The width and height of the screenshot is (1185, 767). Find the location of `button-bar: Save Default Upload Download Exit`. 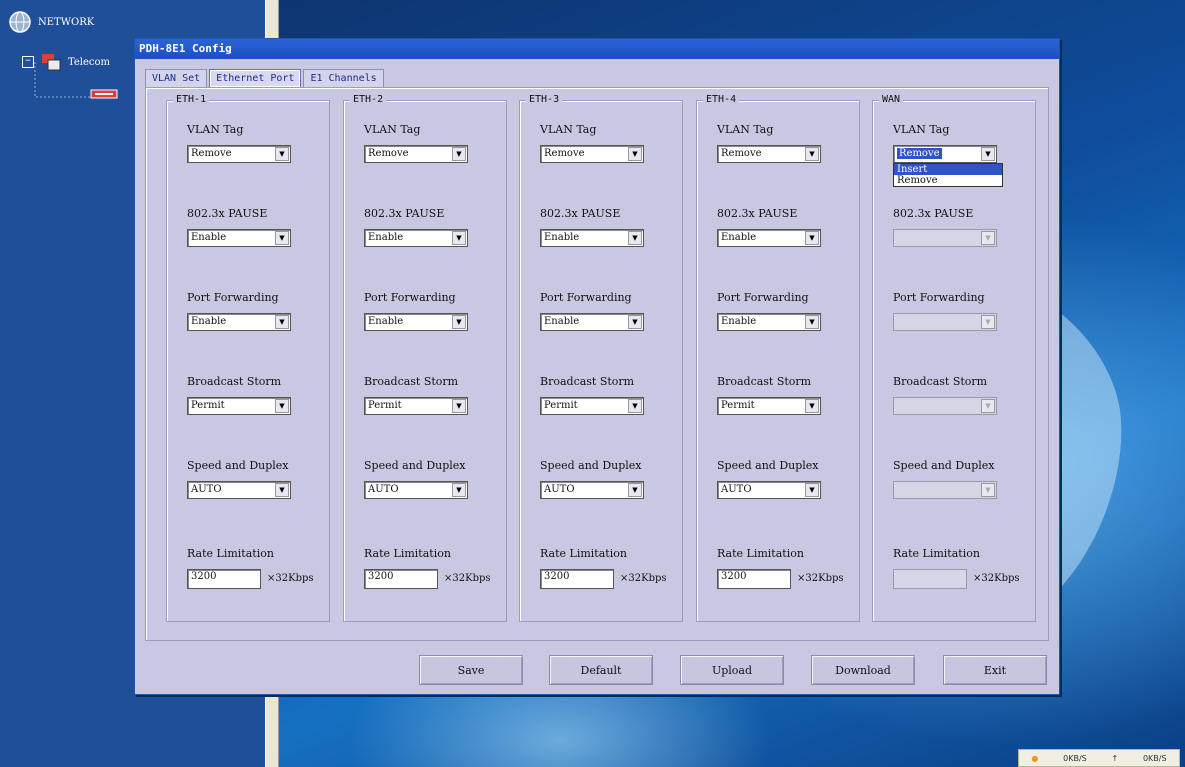

button-bar: Save Default Upload Download Exit is located at coordinates (597, 670).